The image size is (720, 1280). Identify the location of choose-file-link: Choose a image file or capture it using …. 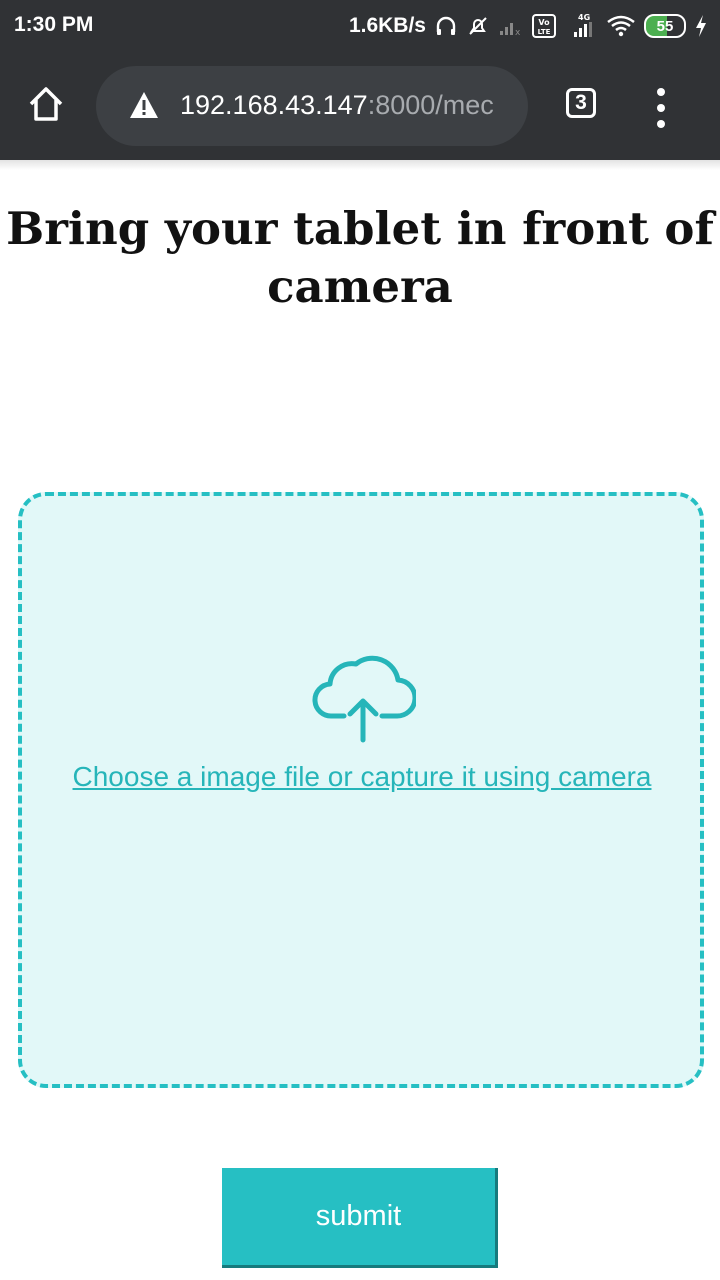
(362, 777).